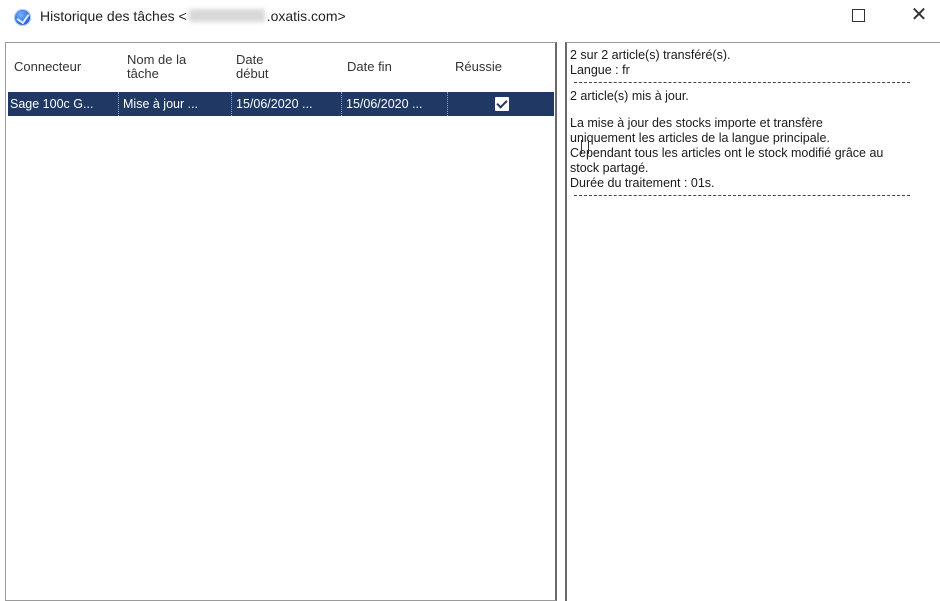 The width and height of the screenshot is (940, 601). Describe the element at coordinates (495, 67) in the screenshot. I see `column-header-reussie: Réussie` at that location.